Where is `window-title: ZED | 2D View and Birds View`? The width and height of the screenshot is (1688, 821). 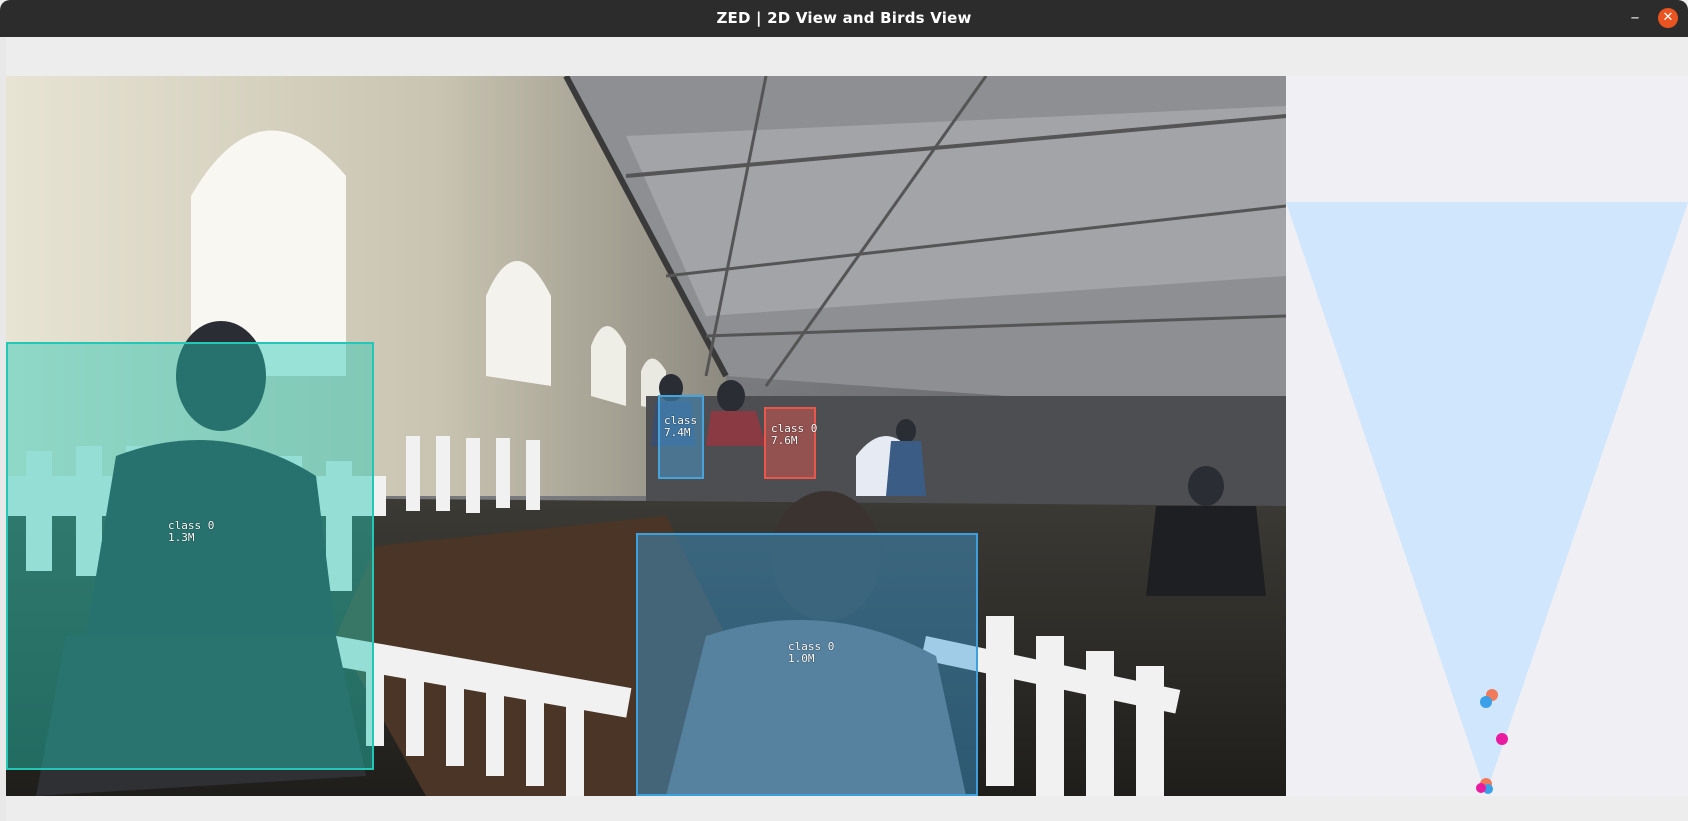
window-title: ZED | 2D View and Birds View is located at coordinates (844, 18).